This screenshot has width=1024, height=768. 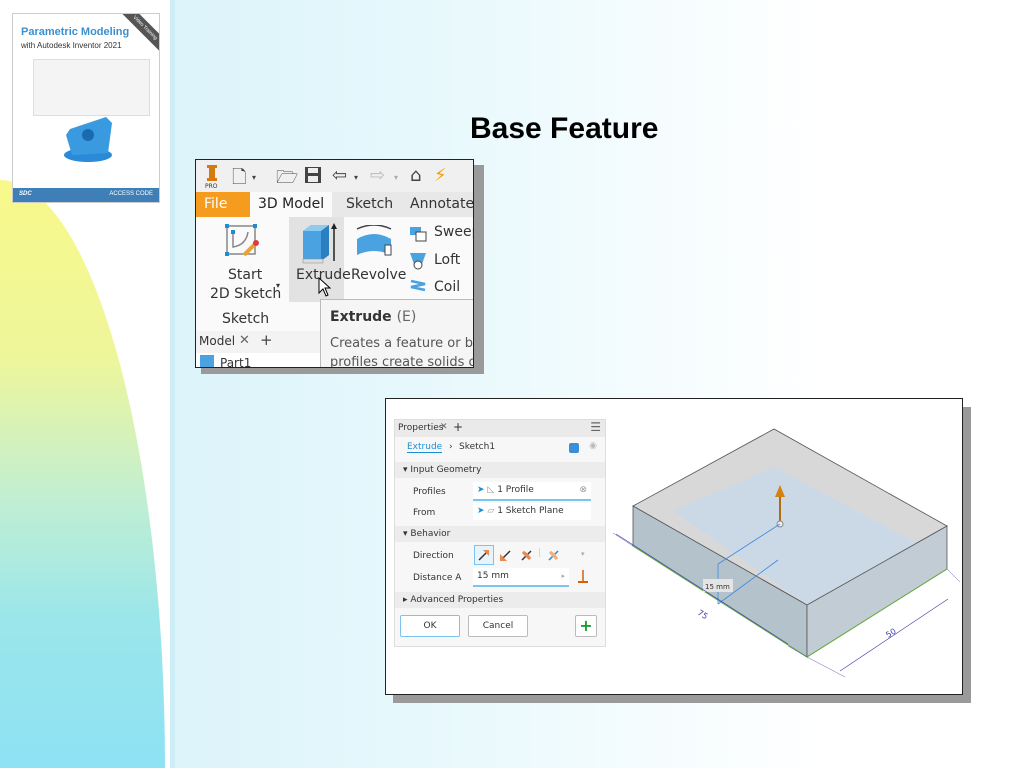 I want to click on breadcrumb-sketch: Sketch1, so click(x=477, y=447).